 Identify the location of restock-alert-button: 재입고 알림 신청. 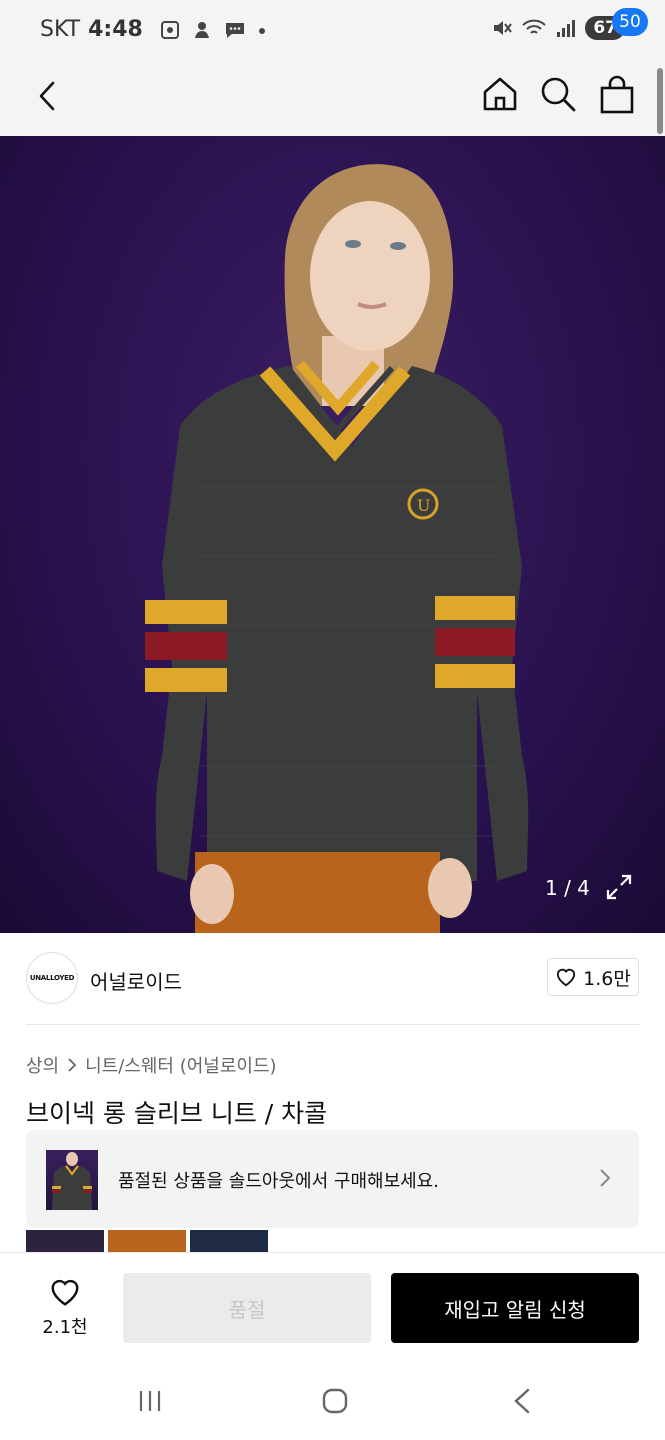
(515, 1308).